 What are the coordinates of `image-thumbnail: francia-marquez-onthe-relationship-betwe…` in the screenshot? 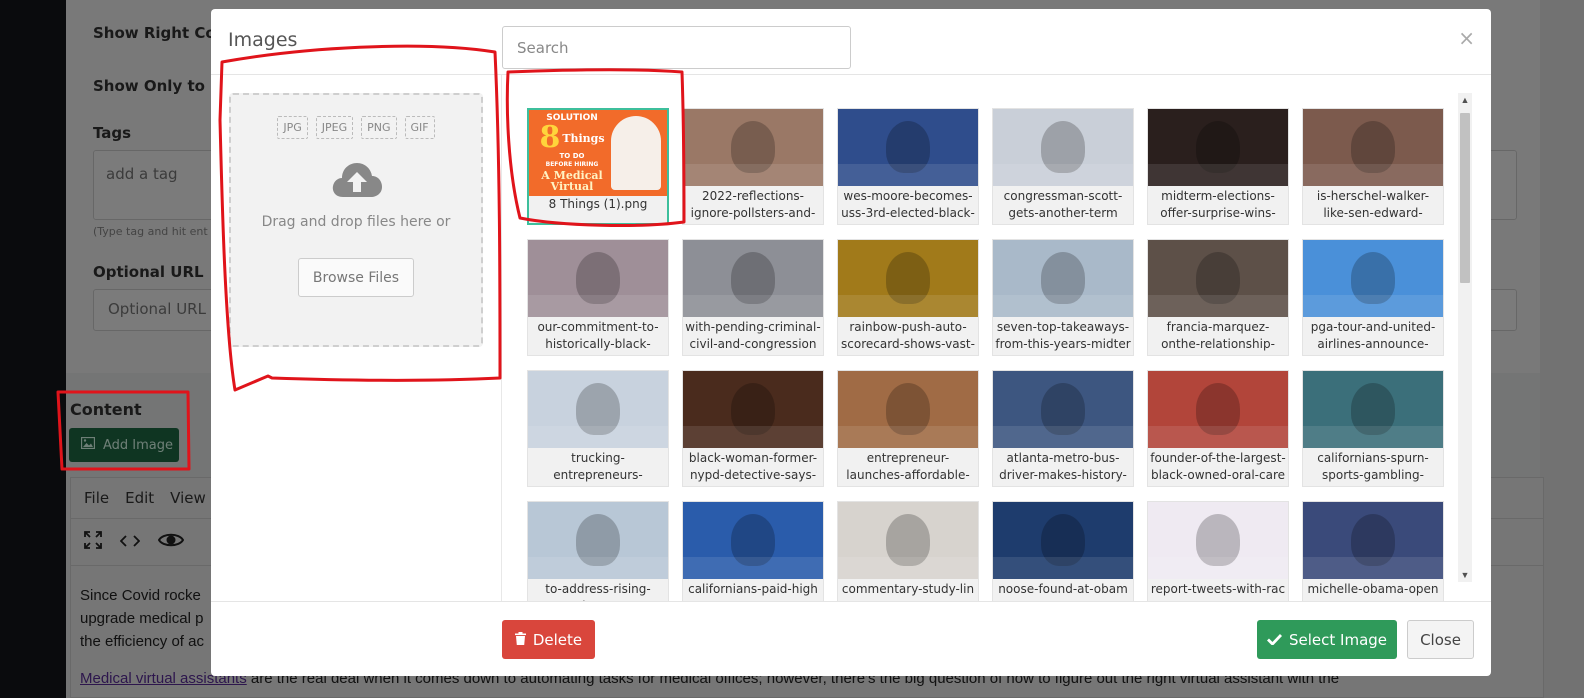 It's located at (1218, 297).